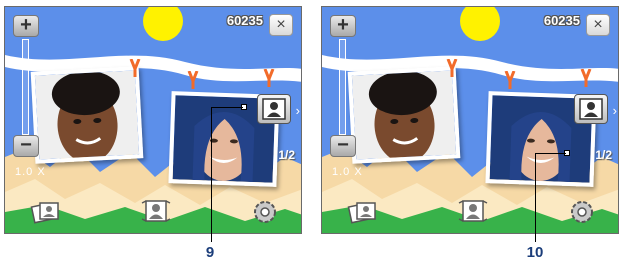 This screenshot has height=264, width=622. What do you see at coordinates (535, 252) in the screenshot?
I see `callout-number: 10` at bounding box center [535, 252].